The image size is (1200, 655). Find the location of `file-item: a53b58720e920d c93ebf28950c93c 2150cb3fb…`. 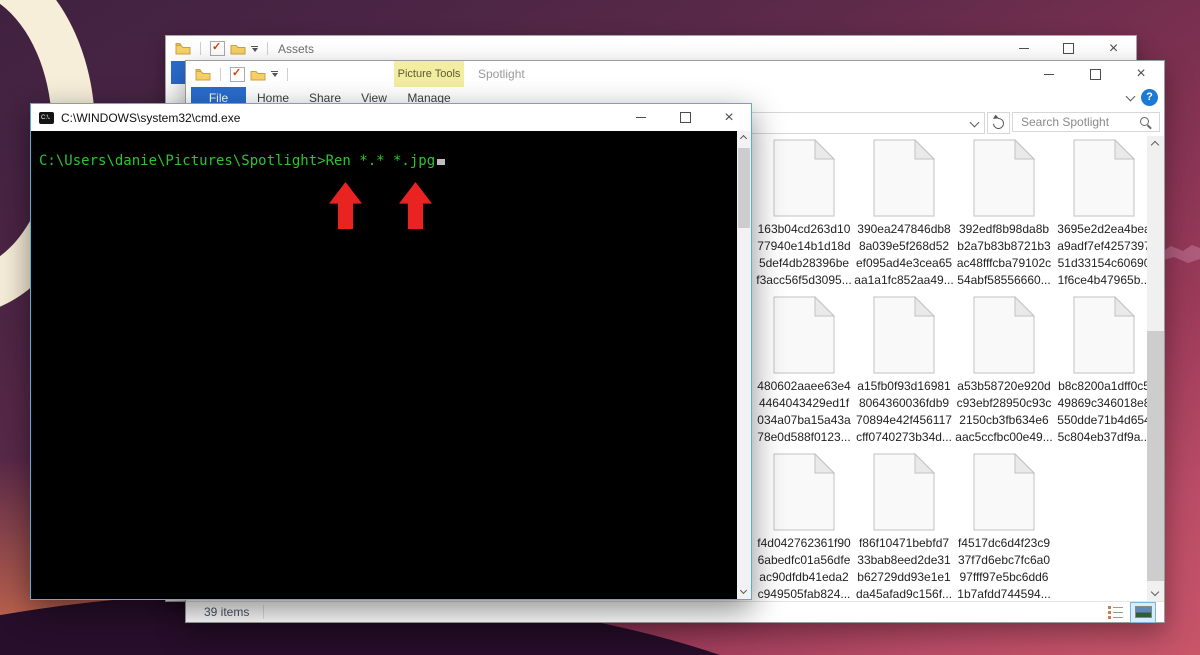

file-item: a53b58720e920d c93ebf28950c93c 2150cb3fb… is located at coordinates (1004, 374).